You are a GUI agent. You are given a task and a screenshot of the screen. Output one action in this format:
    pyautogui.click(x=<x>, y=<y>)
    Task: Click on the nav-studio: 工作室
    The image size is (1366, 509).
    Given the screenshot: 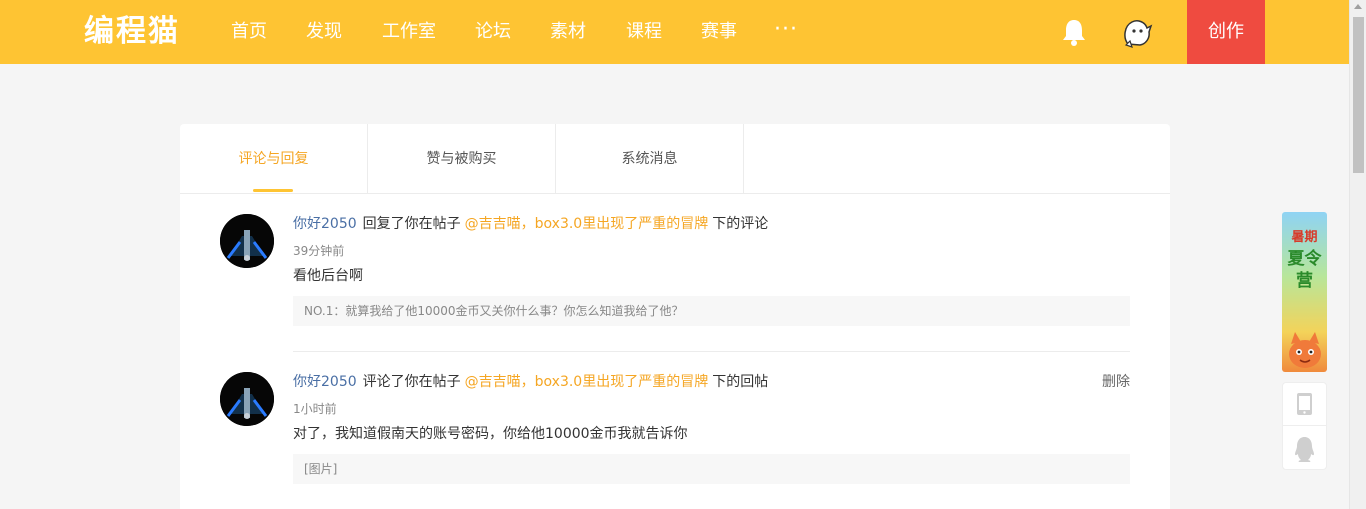 What is the action you would take?
    pyautogui.click(x=409, y=32)
    